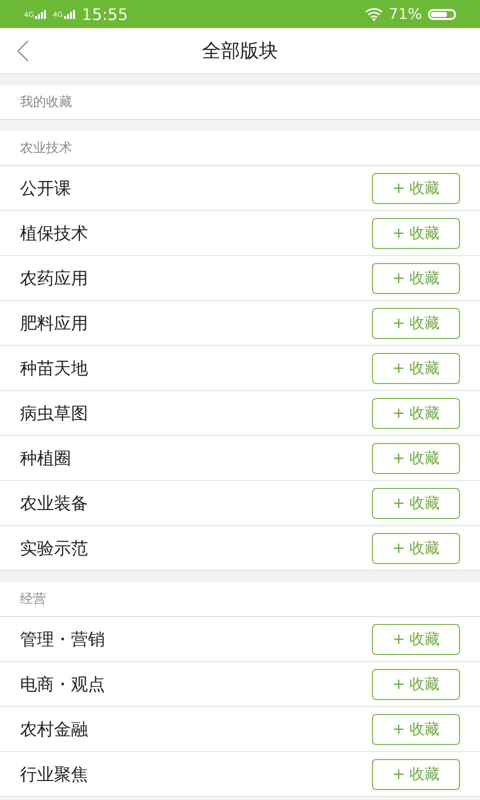  I want to click on back-icon, so click(23, 51).